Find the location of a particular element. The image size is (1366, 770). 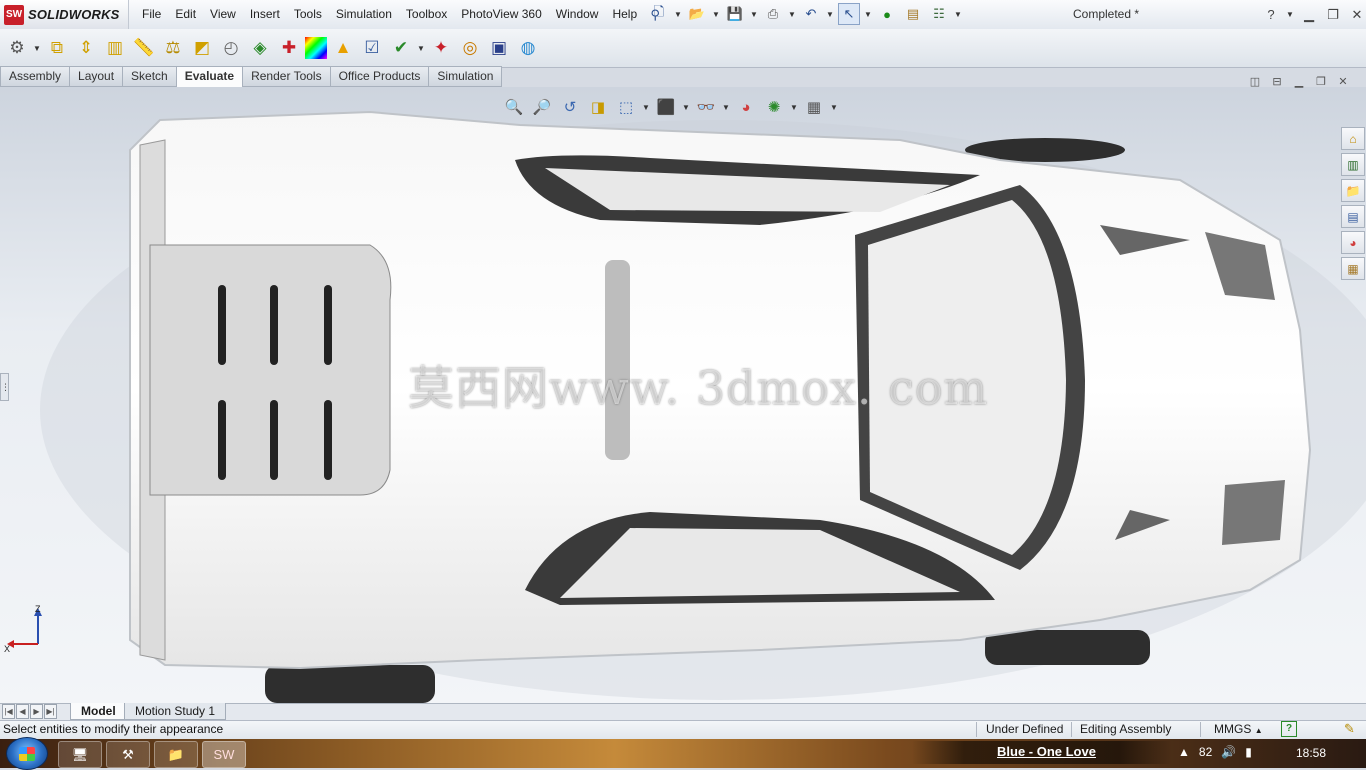

tab-assembly: Assembly is located at coordinates (35, 76).